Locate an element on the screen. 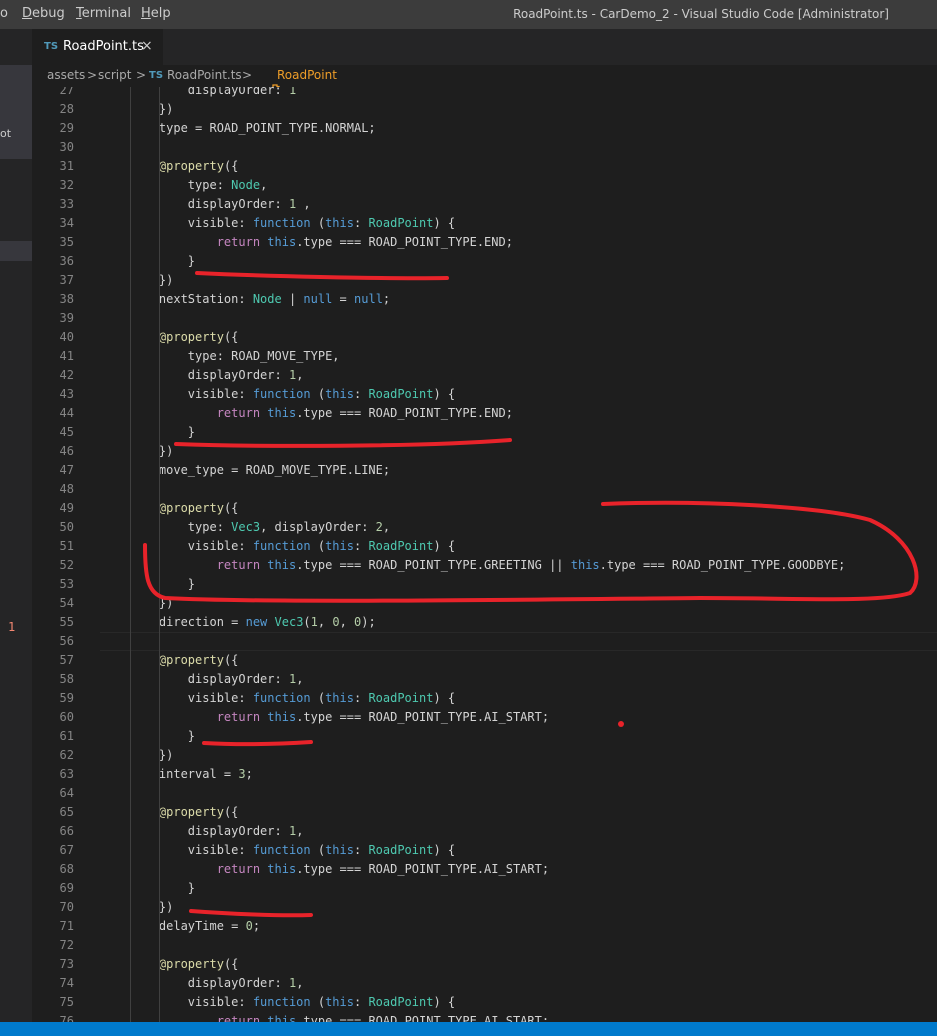 The image size is (937, 1036). code-line: nextStation: Node | null = null; is located at coordinates (260, 299).